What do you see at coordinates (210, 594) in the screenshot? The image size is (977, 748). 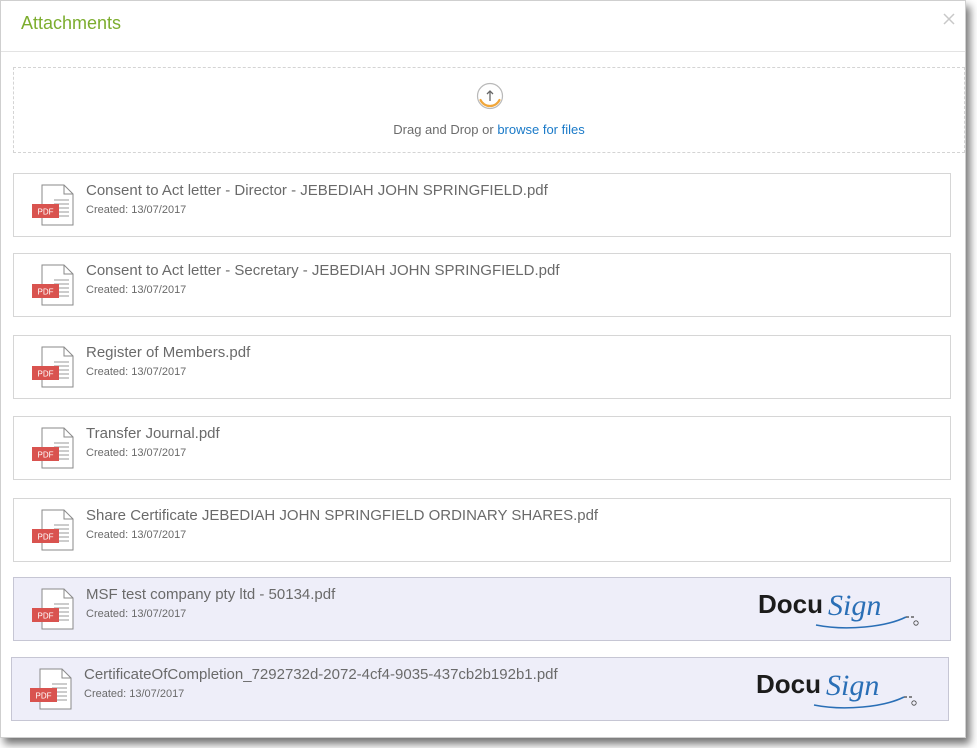 I see `file-name: MSF test company pty ltd - 50134.pdf` at bounding box center [210, 594].